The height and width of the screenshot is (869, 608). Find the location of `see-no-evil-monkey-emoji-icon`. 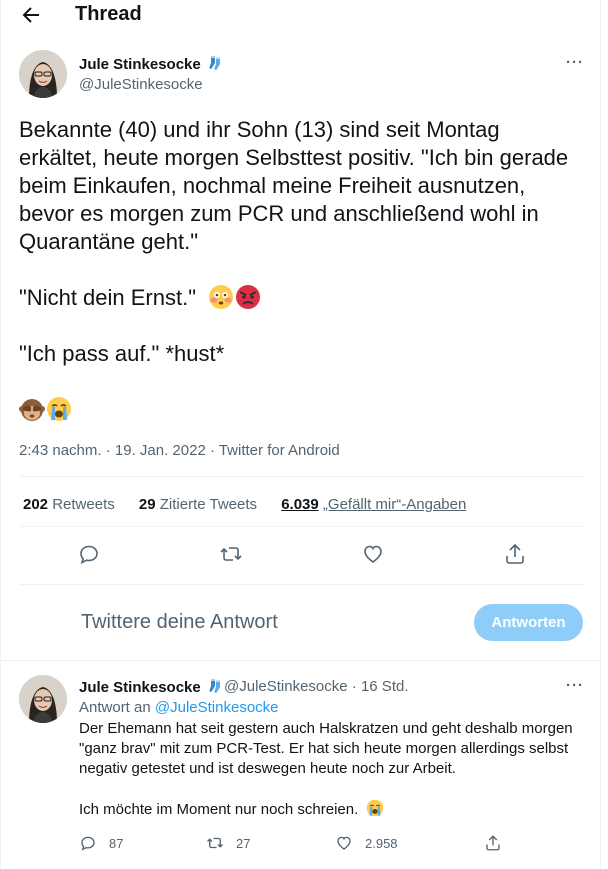

see-no-evil-monkey-emoji-icon is located at coordinates (32, 410).